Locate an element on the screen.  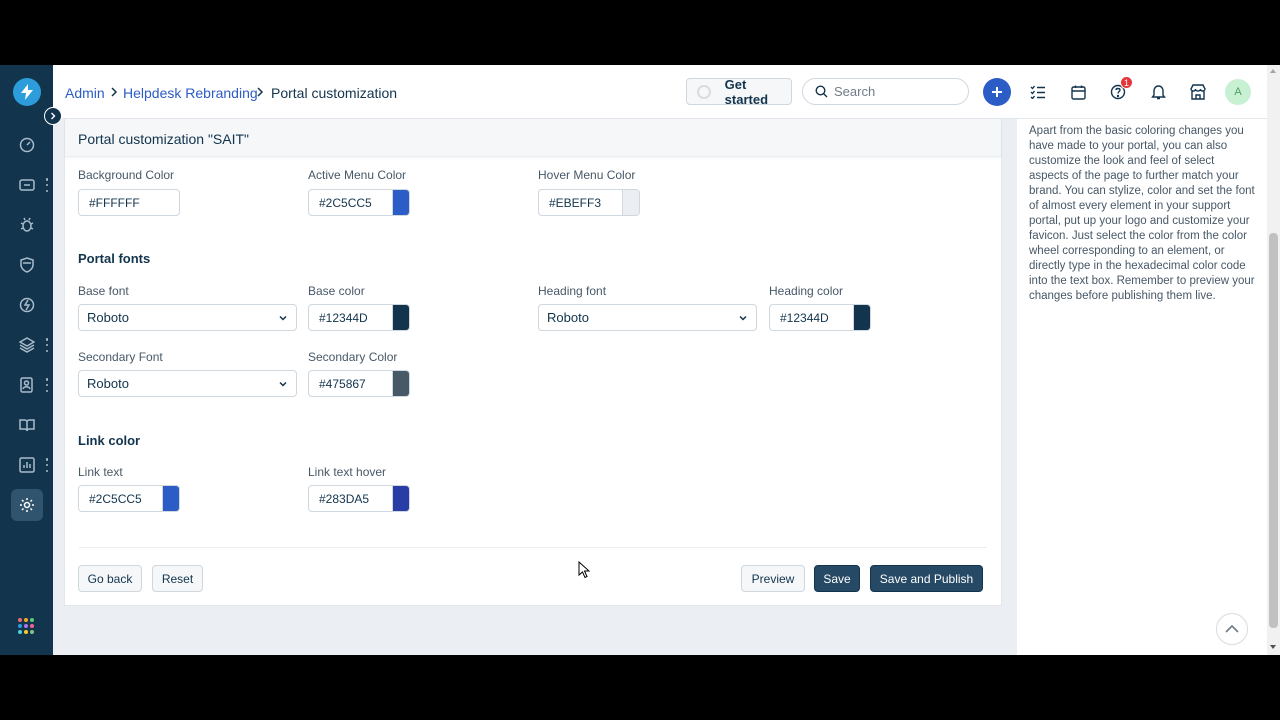
link-text-hover-color-value: #283DA5 is located at coordinates (344, 498).